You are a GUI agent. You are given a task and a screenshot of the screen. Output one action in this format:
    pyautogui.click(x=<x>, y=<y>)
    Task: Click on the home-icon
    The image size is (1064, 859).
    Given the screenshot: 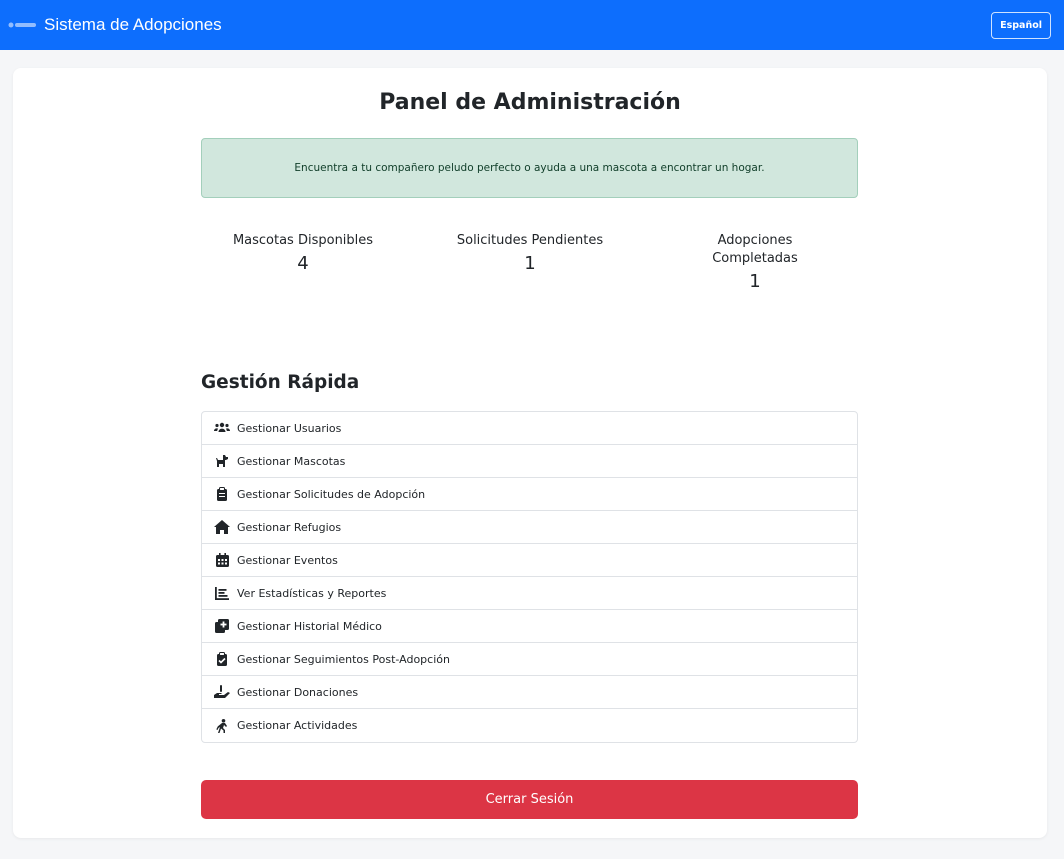 What is the action you would take?
    pyautogui.click(x=222, y=527)
    